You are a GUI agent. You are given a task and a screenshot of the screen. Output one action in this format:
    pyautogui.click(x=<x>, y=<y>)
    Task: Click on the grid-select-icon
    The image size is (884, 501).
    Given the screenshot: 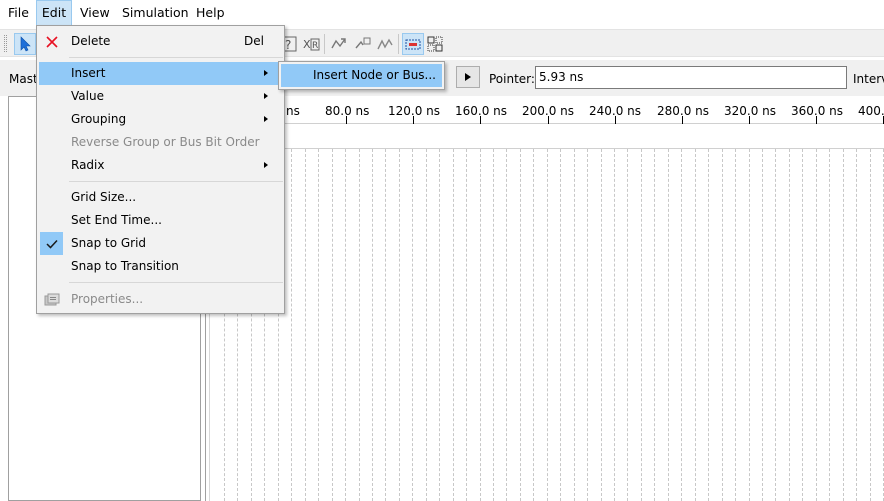 What is the action you would take?
    pyautogui.click(x=435, y=44)
    